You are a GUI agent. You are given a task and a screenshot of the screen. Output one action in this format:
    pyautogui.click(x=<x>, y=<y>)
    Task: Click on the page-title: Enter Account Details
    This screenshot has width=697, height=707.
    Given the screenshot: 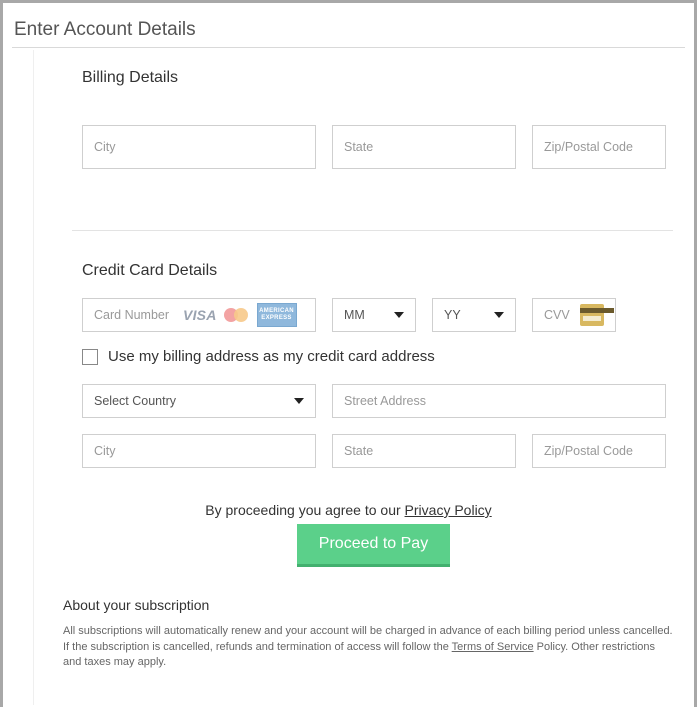 What is the action you would take?
    pyautogui.click(x=105, y=29)
    